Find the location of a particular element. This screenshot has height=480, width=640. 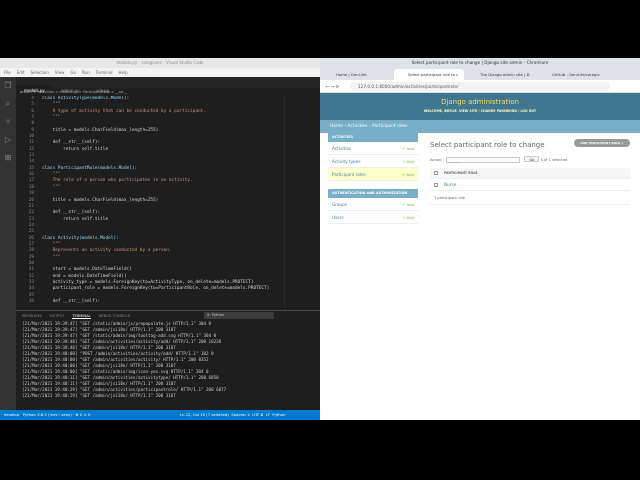

menu-bar: File Edit Selection View Go Run Terminal Help is located at coordinates (160, 72).